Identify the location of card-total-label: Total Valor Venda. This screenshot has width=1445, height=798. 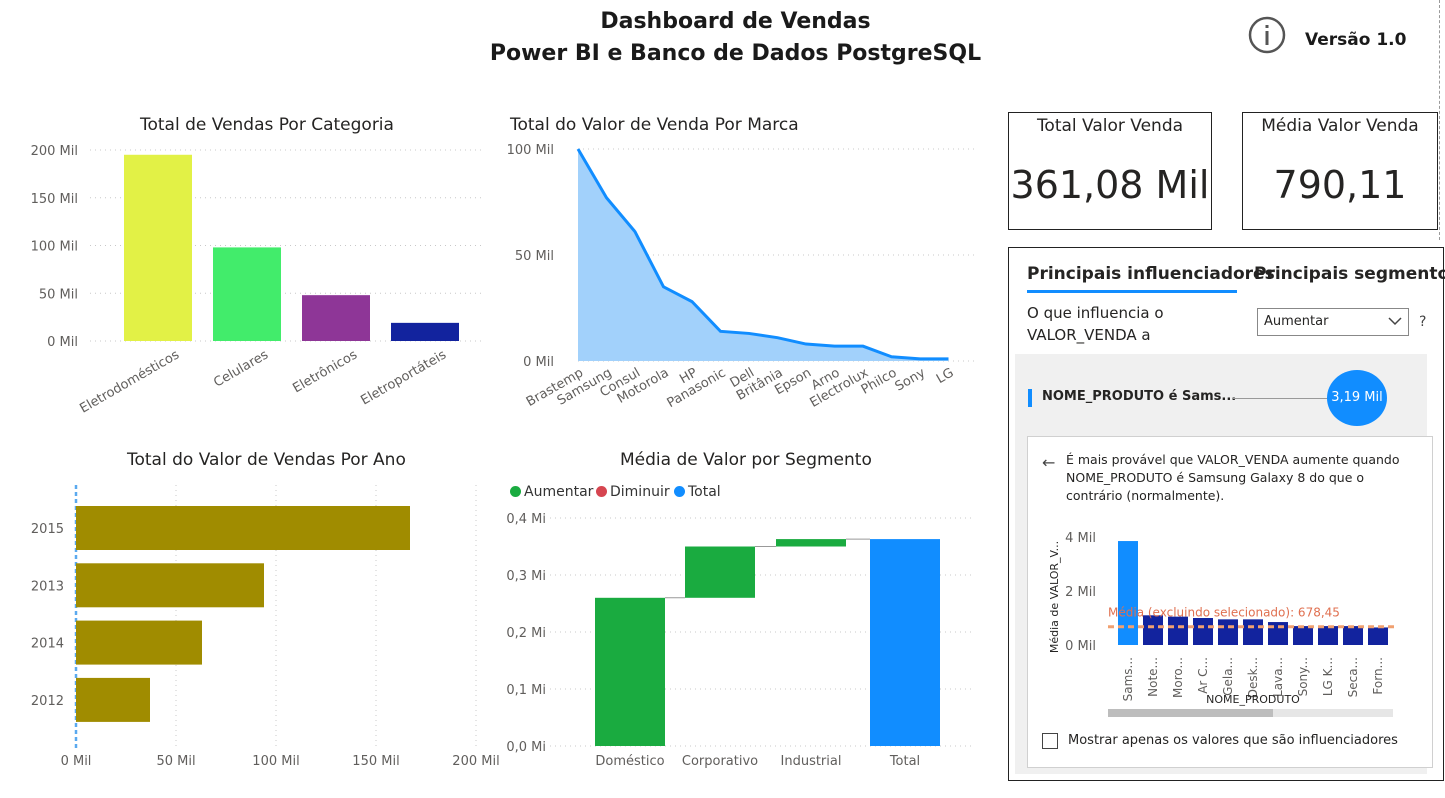
(1110, 126).